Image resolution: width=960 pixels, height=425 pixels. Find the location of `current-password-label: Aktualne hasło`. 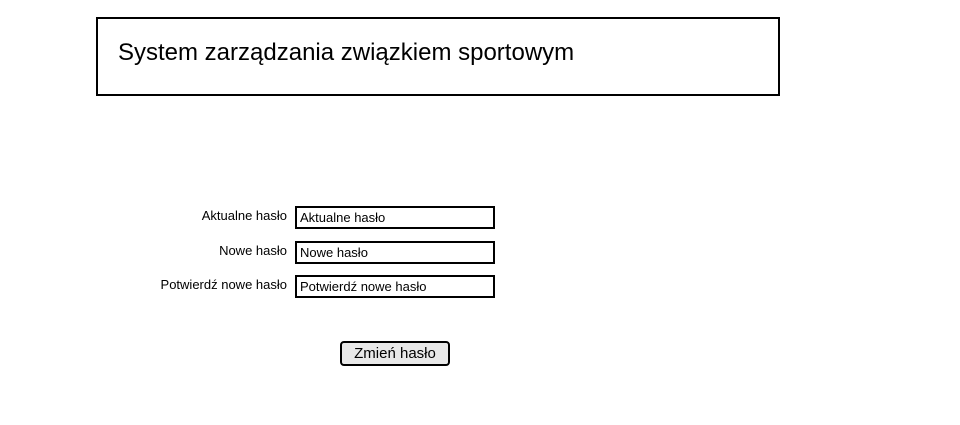

current-password-label: Aktualne hasło is located at coordinates (244, 215).